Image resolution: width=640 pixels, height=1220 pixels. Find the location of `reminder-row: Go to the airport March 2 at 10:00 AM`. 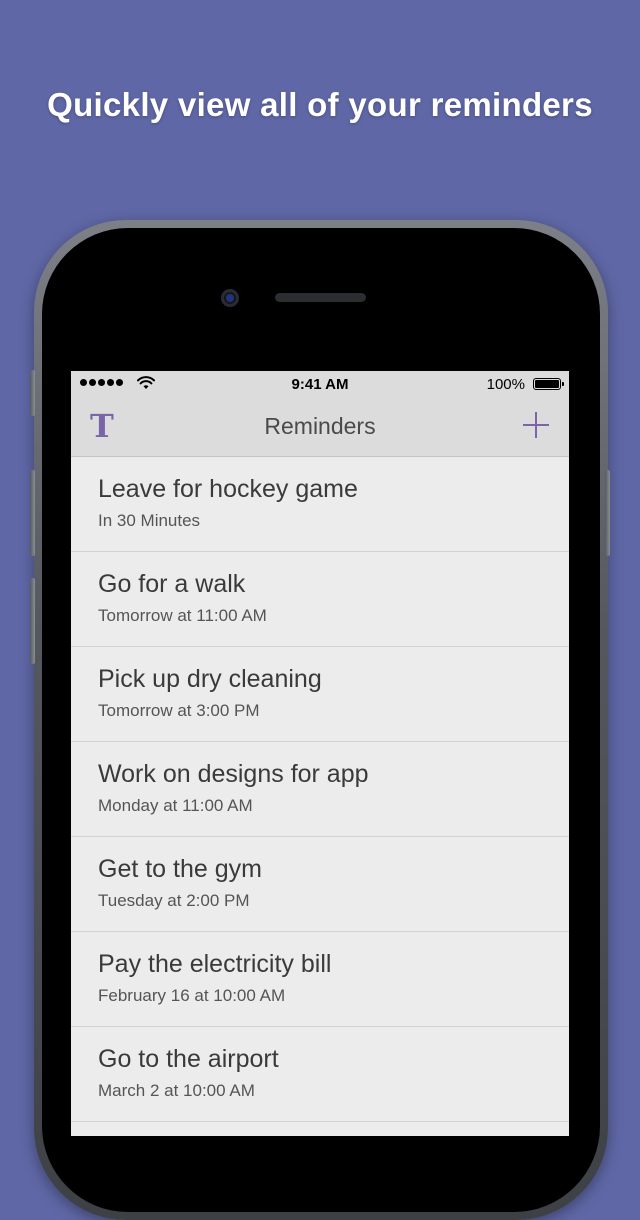

reminder-row: Go to the airport March 2 at 10:00 AM is located at coordinates (320, 1074).